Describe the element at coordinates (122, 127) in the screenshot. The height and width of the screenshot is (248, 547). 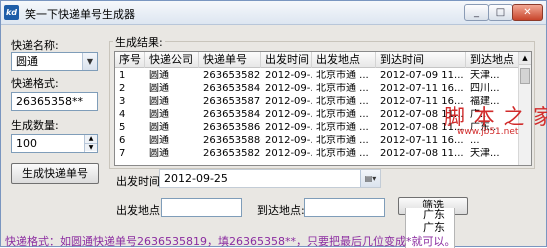
I see `table-cell: 5` at that location.